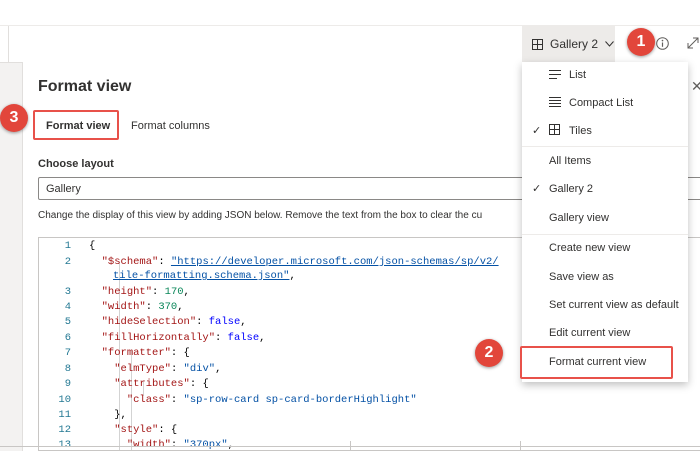 The image size is (700, 451). Describe the element at coordinates (146, 430) in the screenshot. I see `code-text: "style": {` at that location.